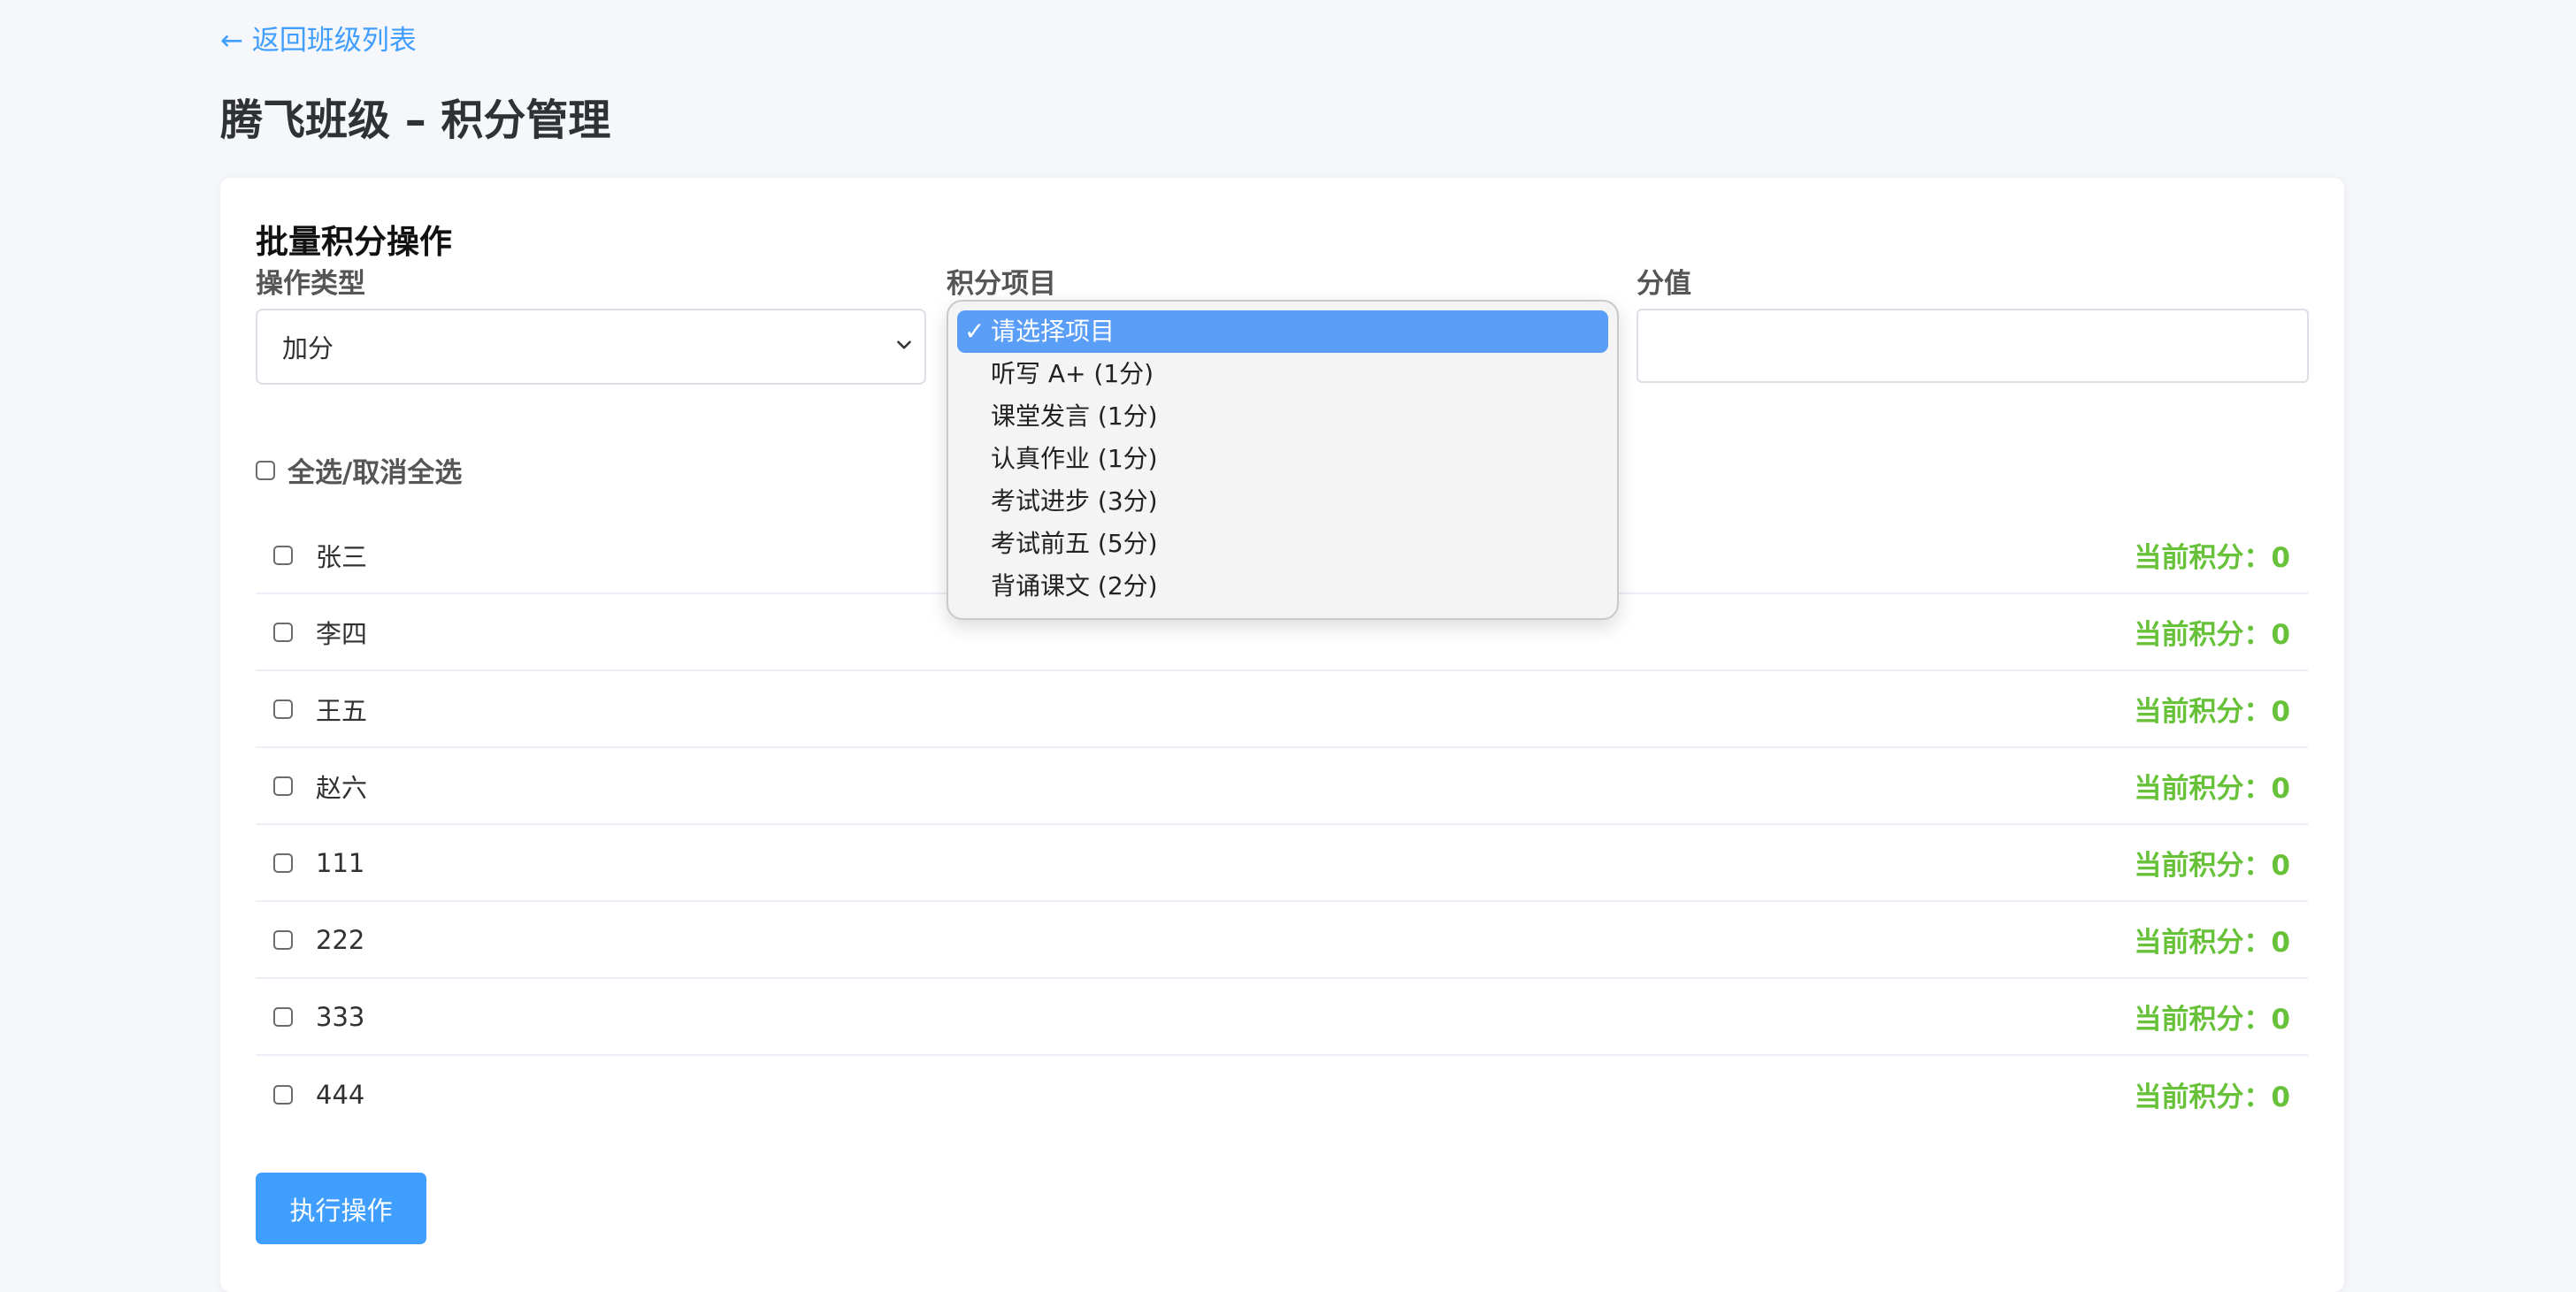  What do you see at coordinates (308, 348) in the screenshot?
I see `operation-type-value: 加分` at bounding box center [308, 348].